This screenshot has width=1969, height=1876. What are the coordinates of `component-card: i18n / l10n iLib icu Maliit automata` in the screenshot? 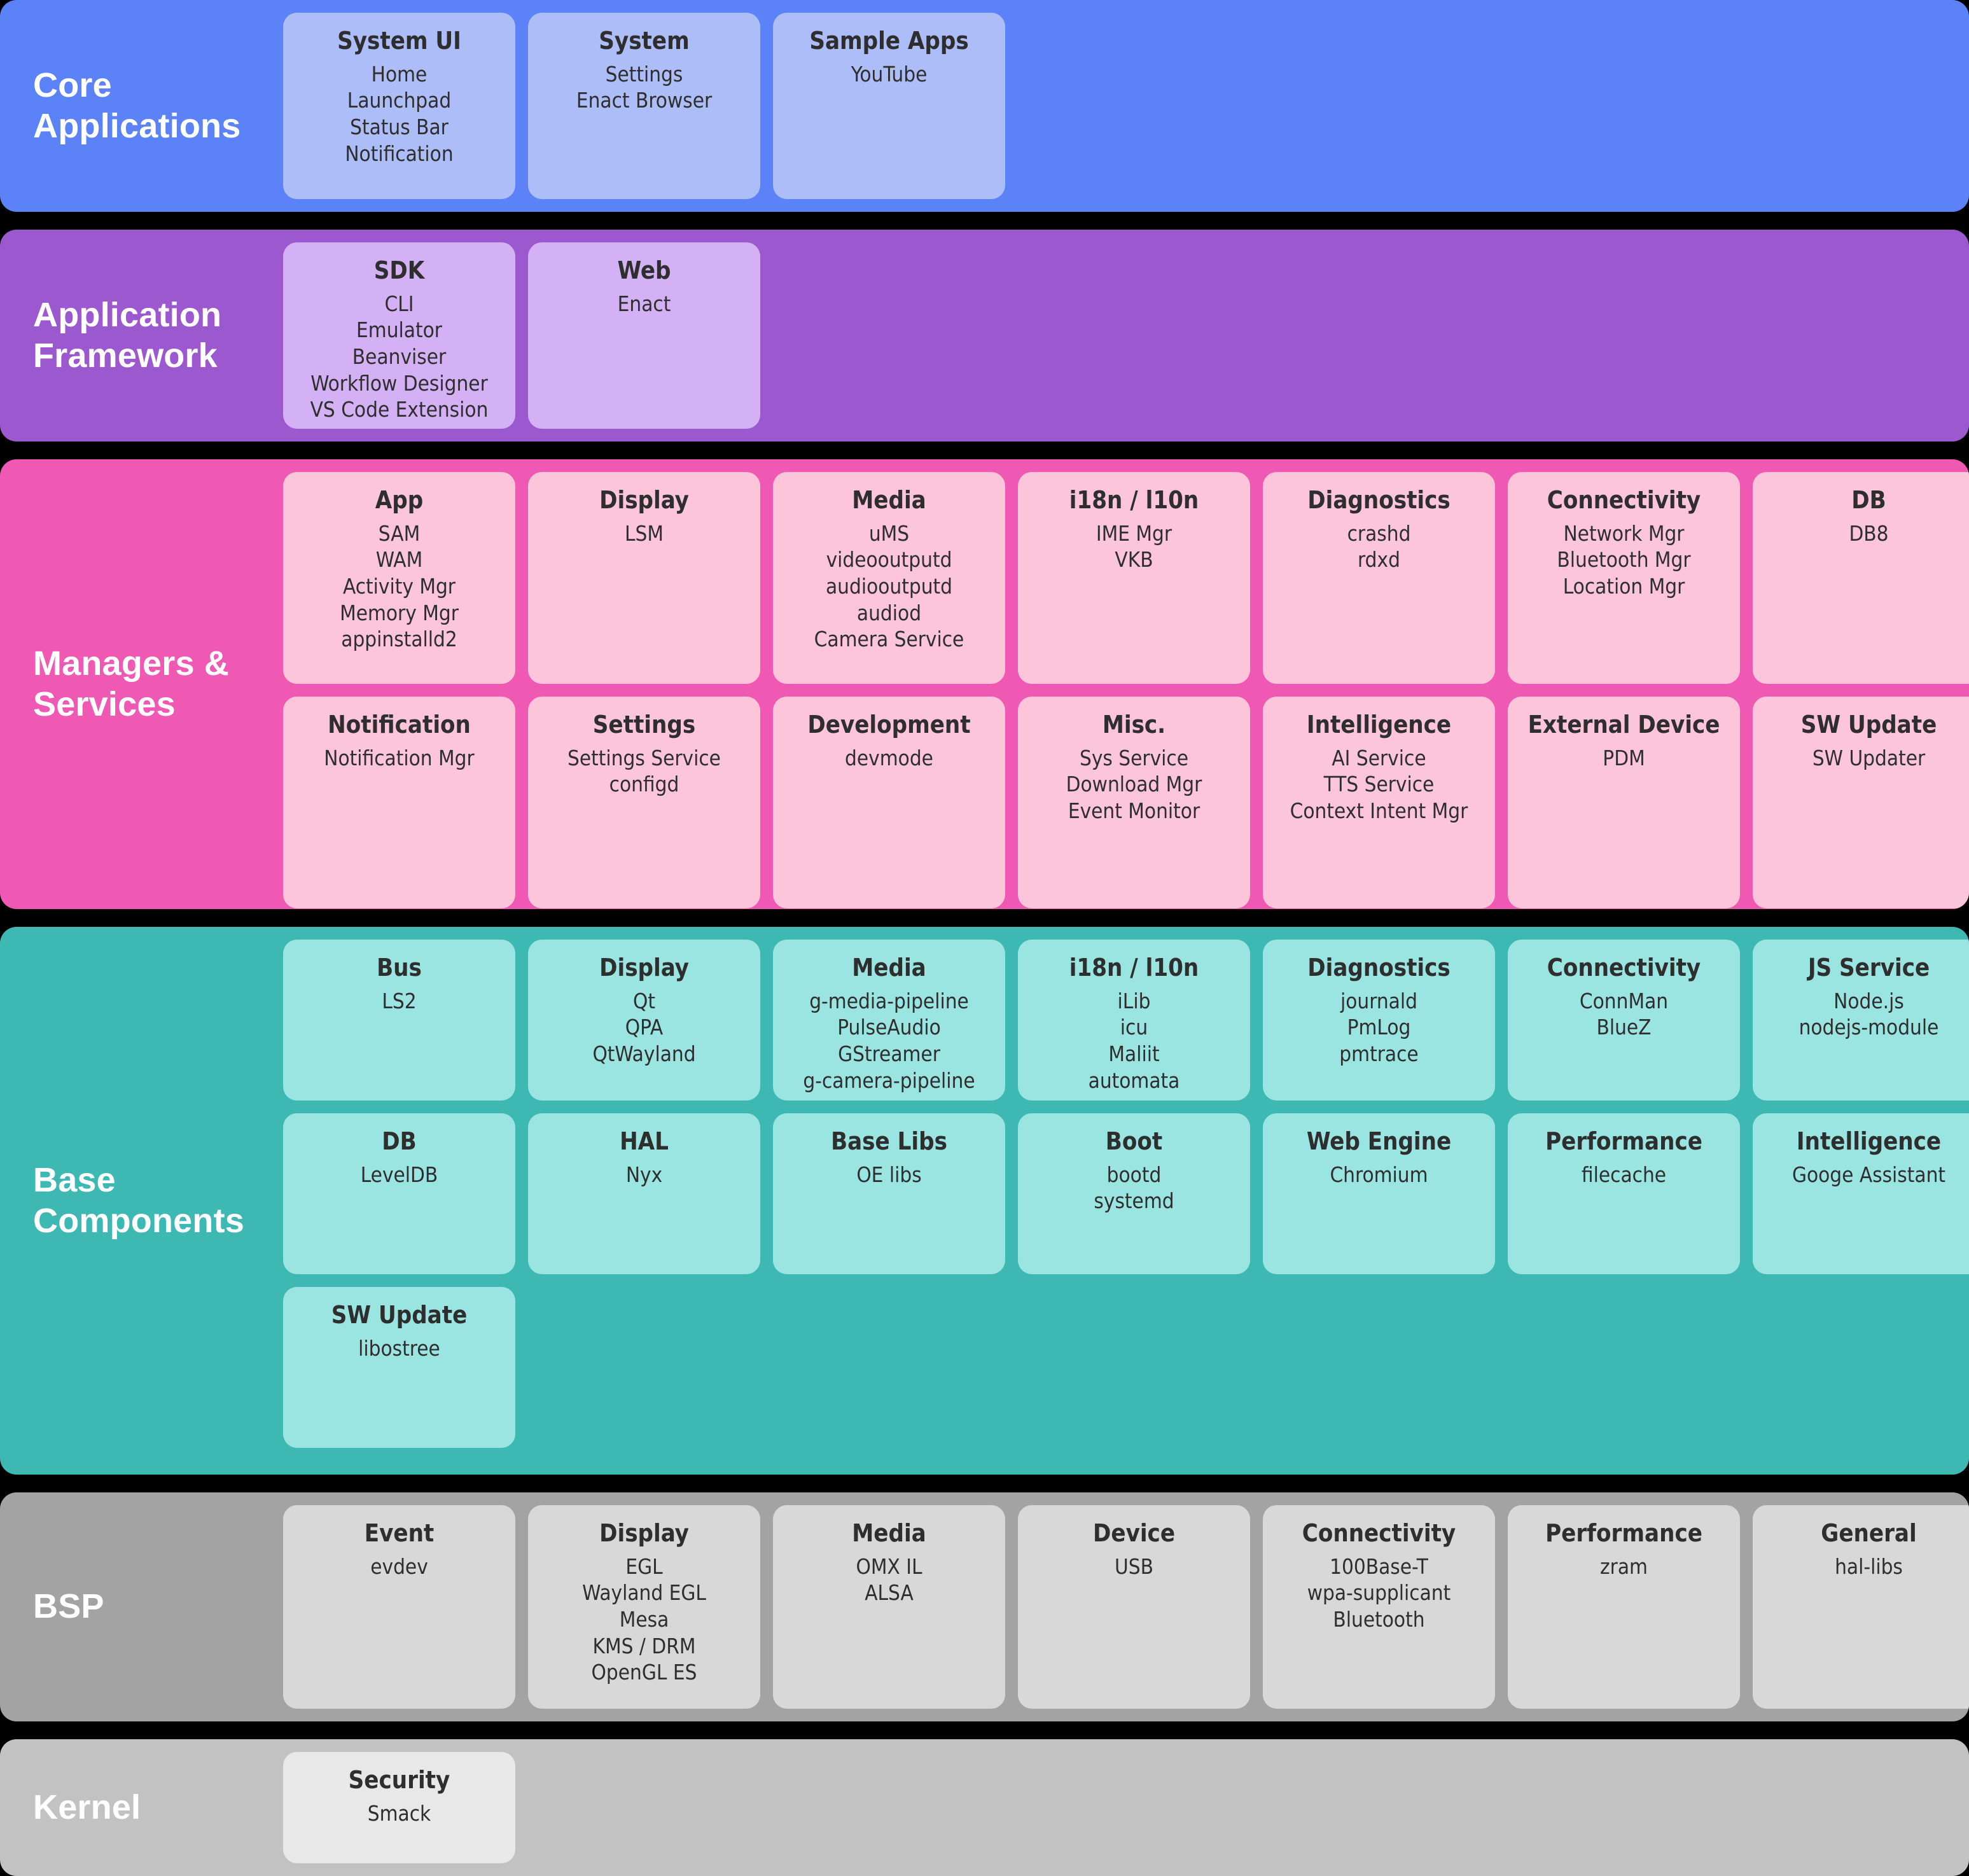 It's located at (1134, 1020).